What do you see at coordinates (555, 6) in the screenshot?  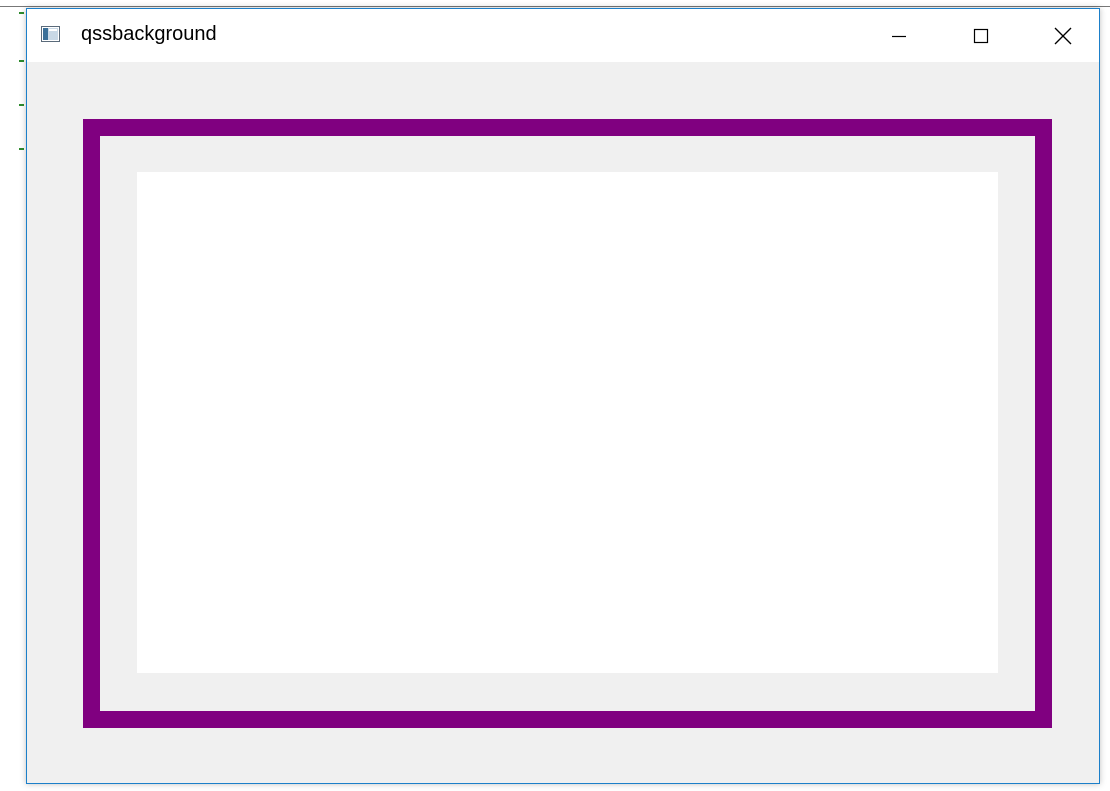 I see `background-editor-edge` at bounding box center [555, 6].